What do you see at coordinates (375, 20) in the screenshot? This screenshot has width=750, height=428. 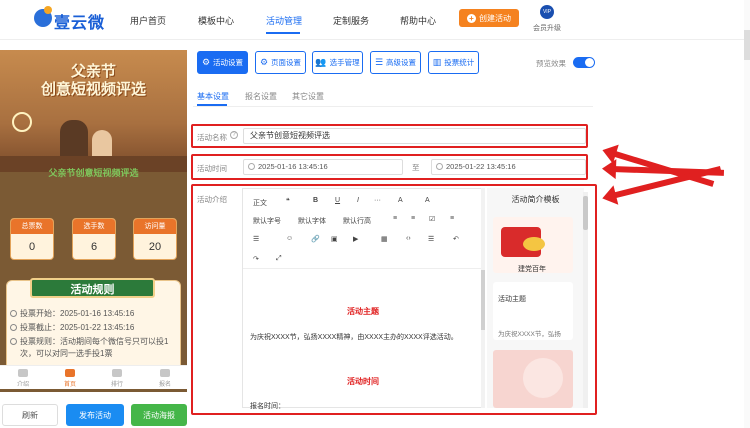 I see `top-navigation-bar` at bounding box center [375, 20].